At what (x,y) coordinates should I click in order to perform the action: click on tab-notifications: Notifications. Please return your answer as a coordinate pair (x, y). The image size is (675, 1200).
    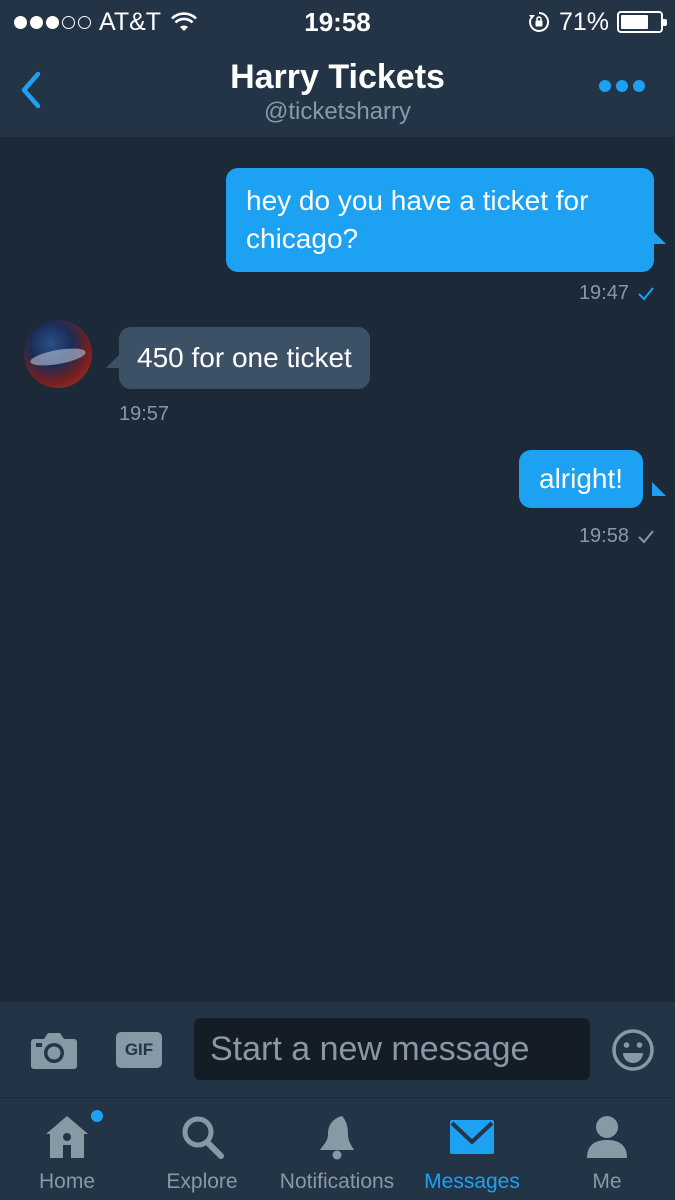
    Looking at the image, I should click on (337, 1149).